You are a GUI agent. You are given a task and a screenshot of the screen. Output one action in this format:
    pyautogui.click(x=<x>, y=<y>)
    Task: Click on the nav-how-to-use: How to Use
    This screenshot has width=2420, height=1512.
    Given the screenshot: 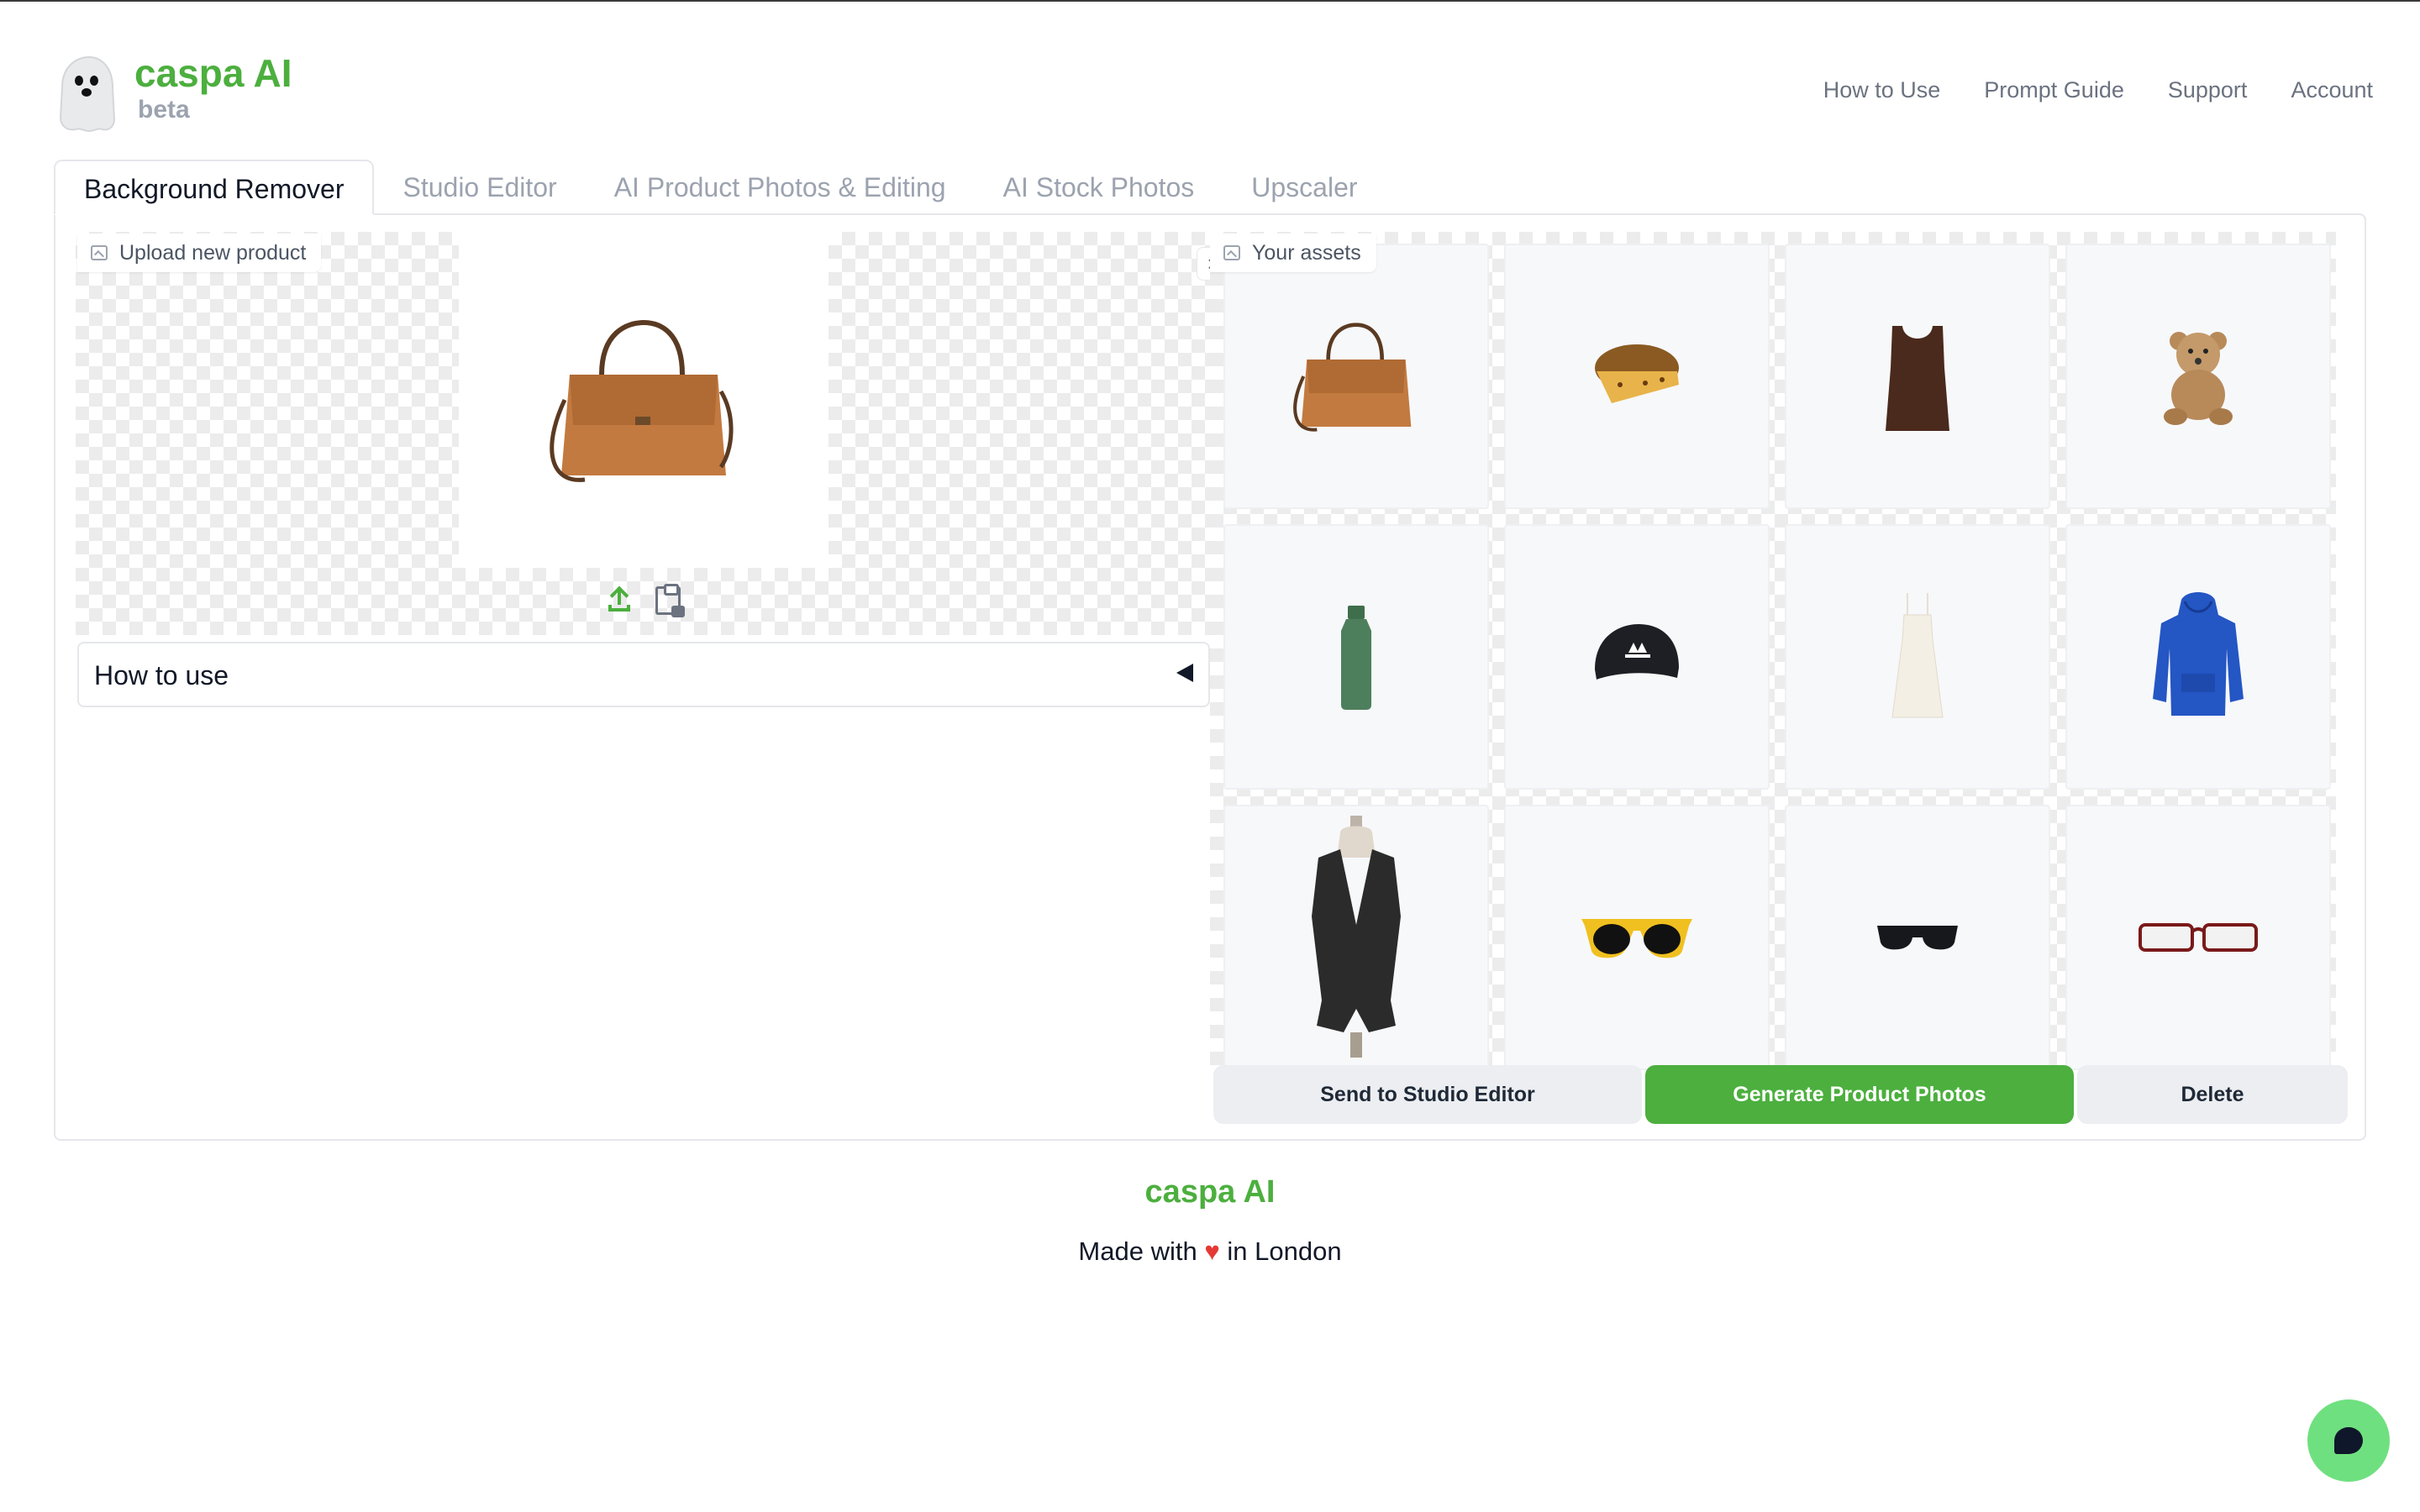 What is the action you would take?
    pyautogui.click(x=1882, y=90)
    